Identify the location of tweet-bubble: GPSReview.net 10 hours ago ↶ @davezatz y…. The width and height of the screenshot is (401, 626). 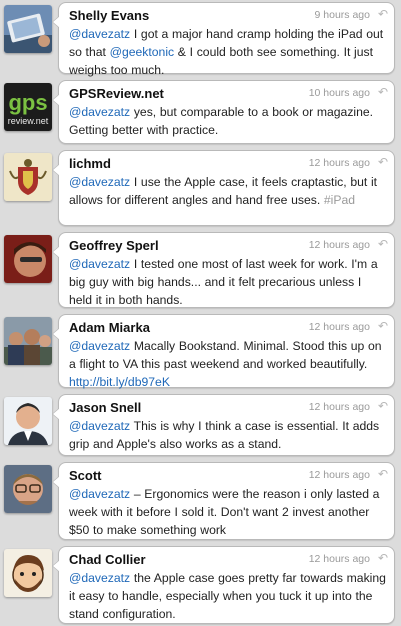
(223, 112).